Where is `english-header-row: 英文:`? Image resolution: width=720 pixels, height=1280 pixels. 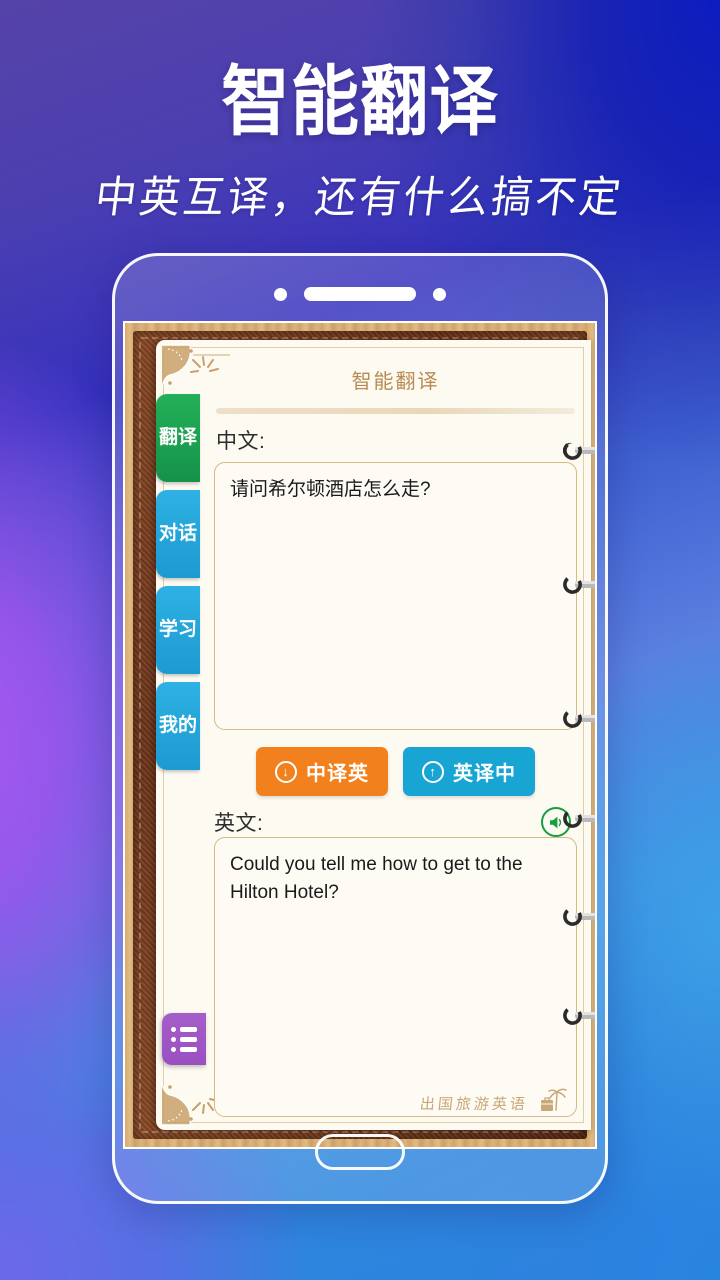 english-header-row: 英文: is located at coordinates (395, 822).